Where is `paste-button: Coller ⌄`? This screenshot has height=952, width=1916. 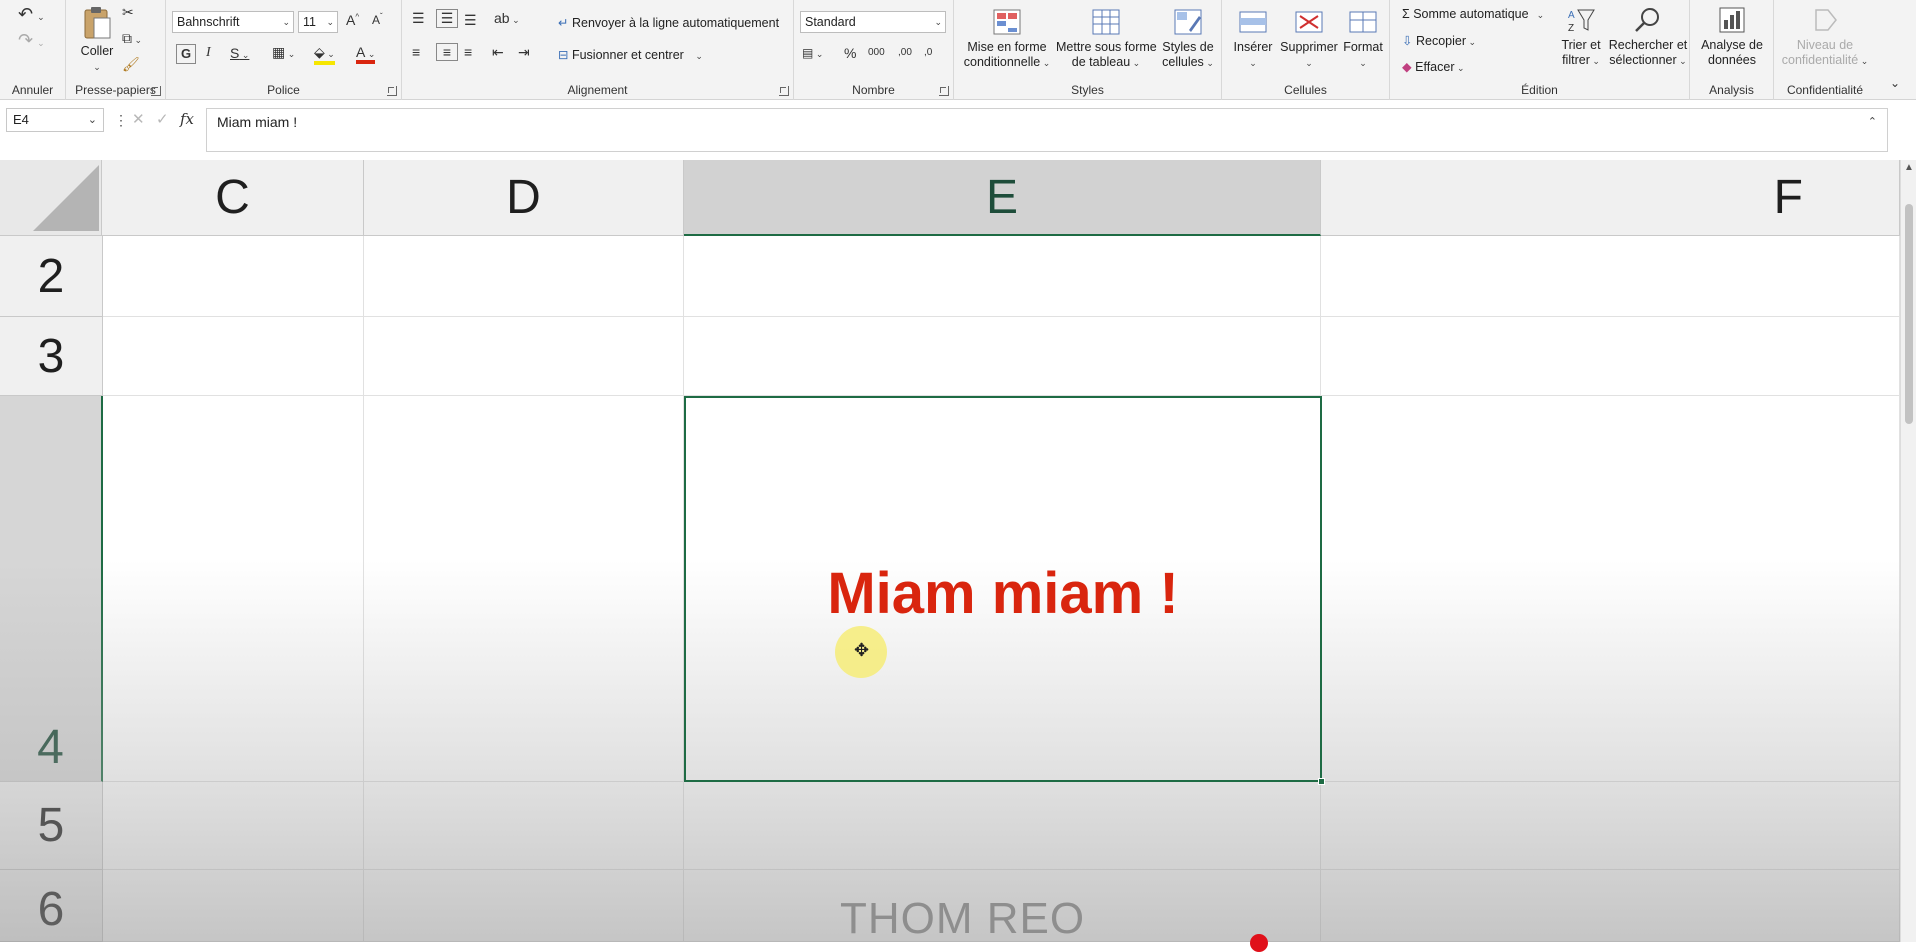
paste-button: Coller ⌄ is located at coordinates (97, 40).